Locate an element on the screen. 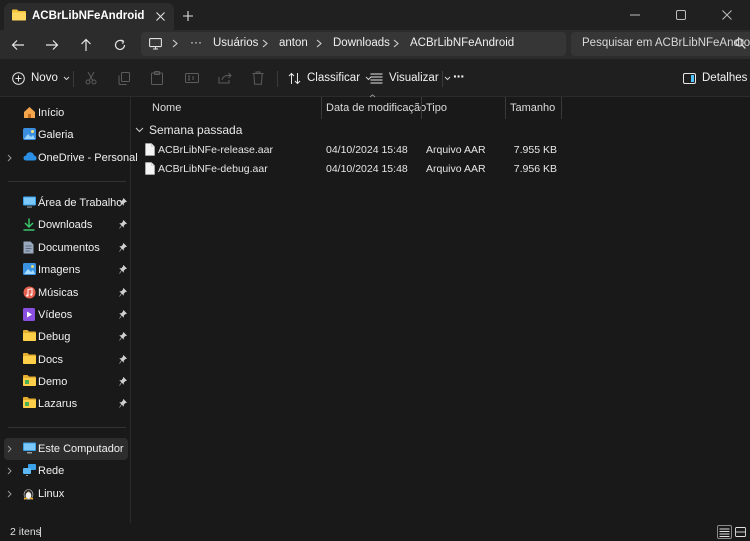 The height and width of the screenshot is (541, 750). sidebar-item-label: Documentos is located at coordinates (69, 248).